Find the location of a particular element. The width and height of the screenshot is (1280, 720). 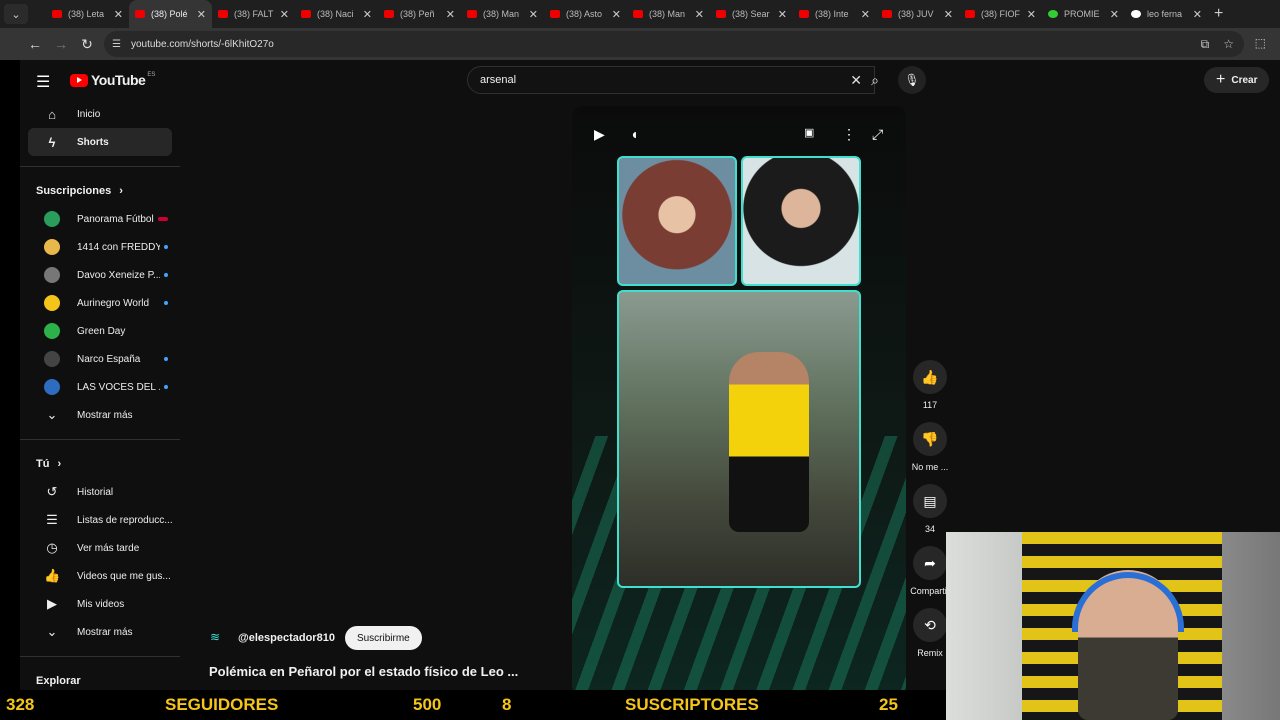

comments-button: ▤ 34 is located at coordinates (930, 509).